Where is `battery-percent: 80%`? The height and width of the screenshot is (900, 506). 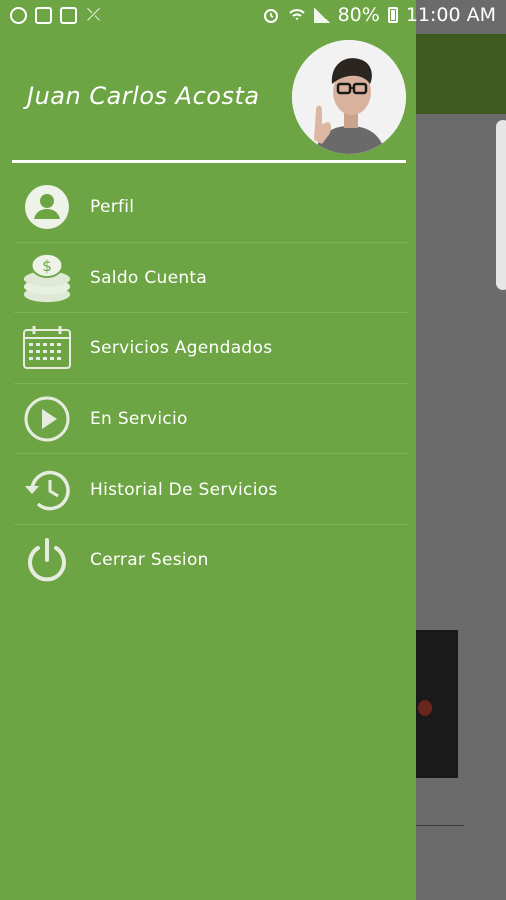
battery-percent: 80% is located at coordinates (358, 15).